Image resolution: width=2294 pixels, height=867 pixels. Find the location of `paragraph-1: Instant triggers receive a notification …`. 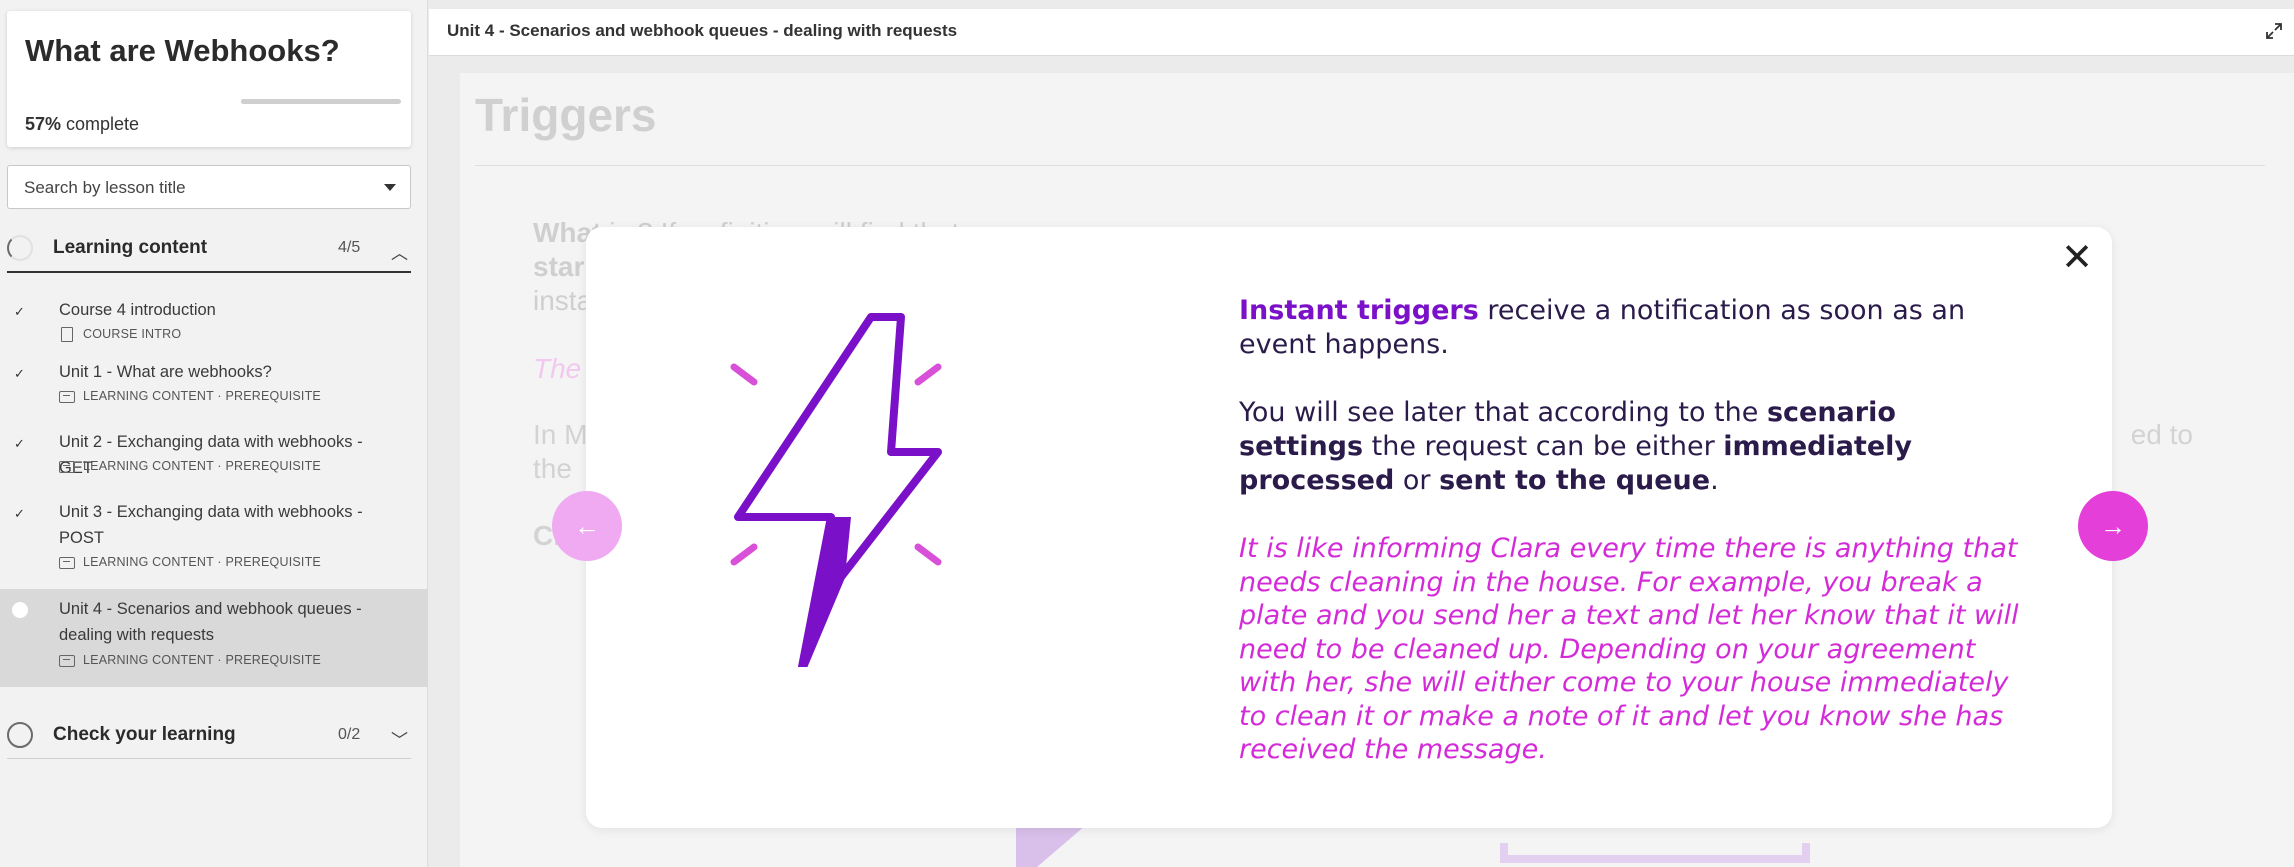

paragraph-1: Instant triggers receive a notification … is located at coordinates (1602, 327).